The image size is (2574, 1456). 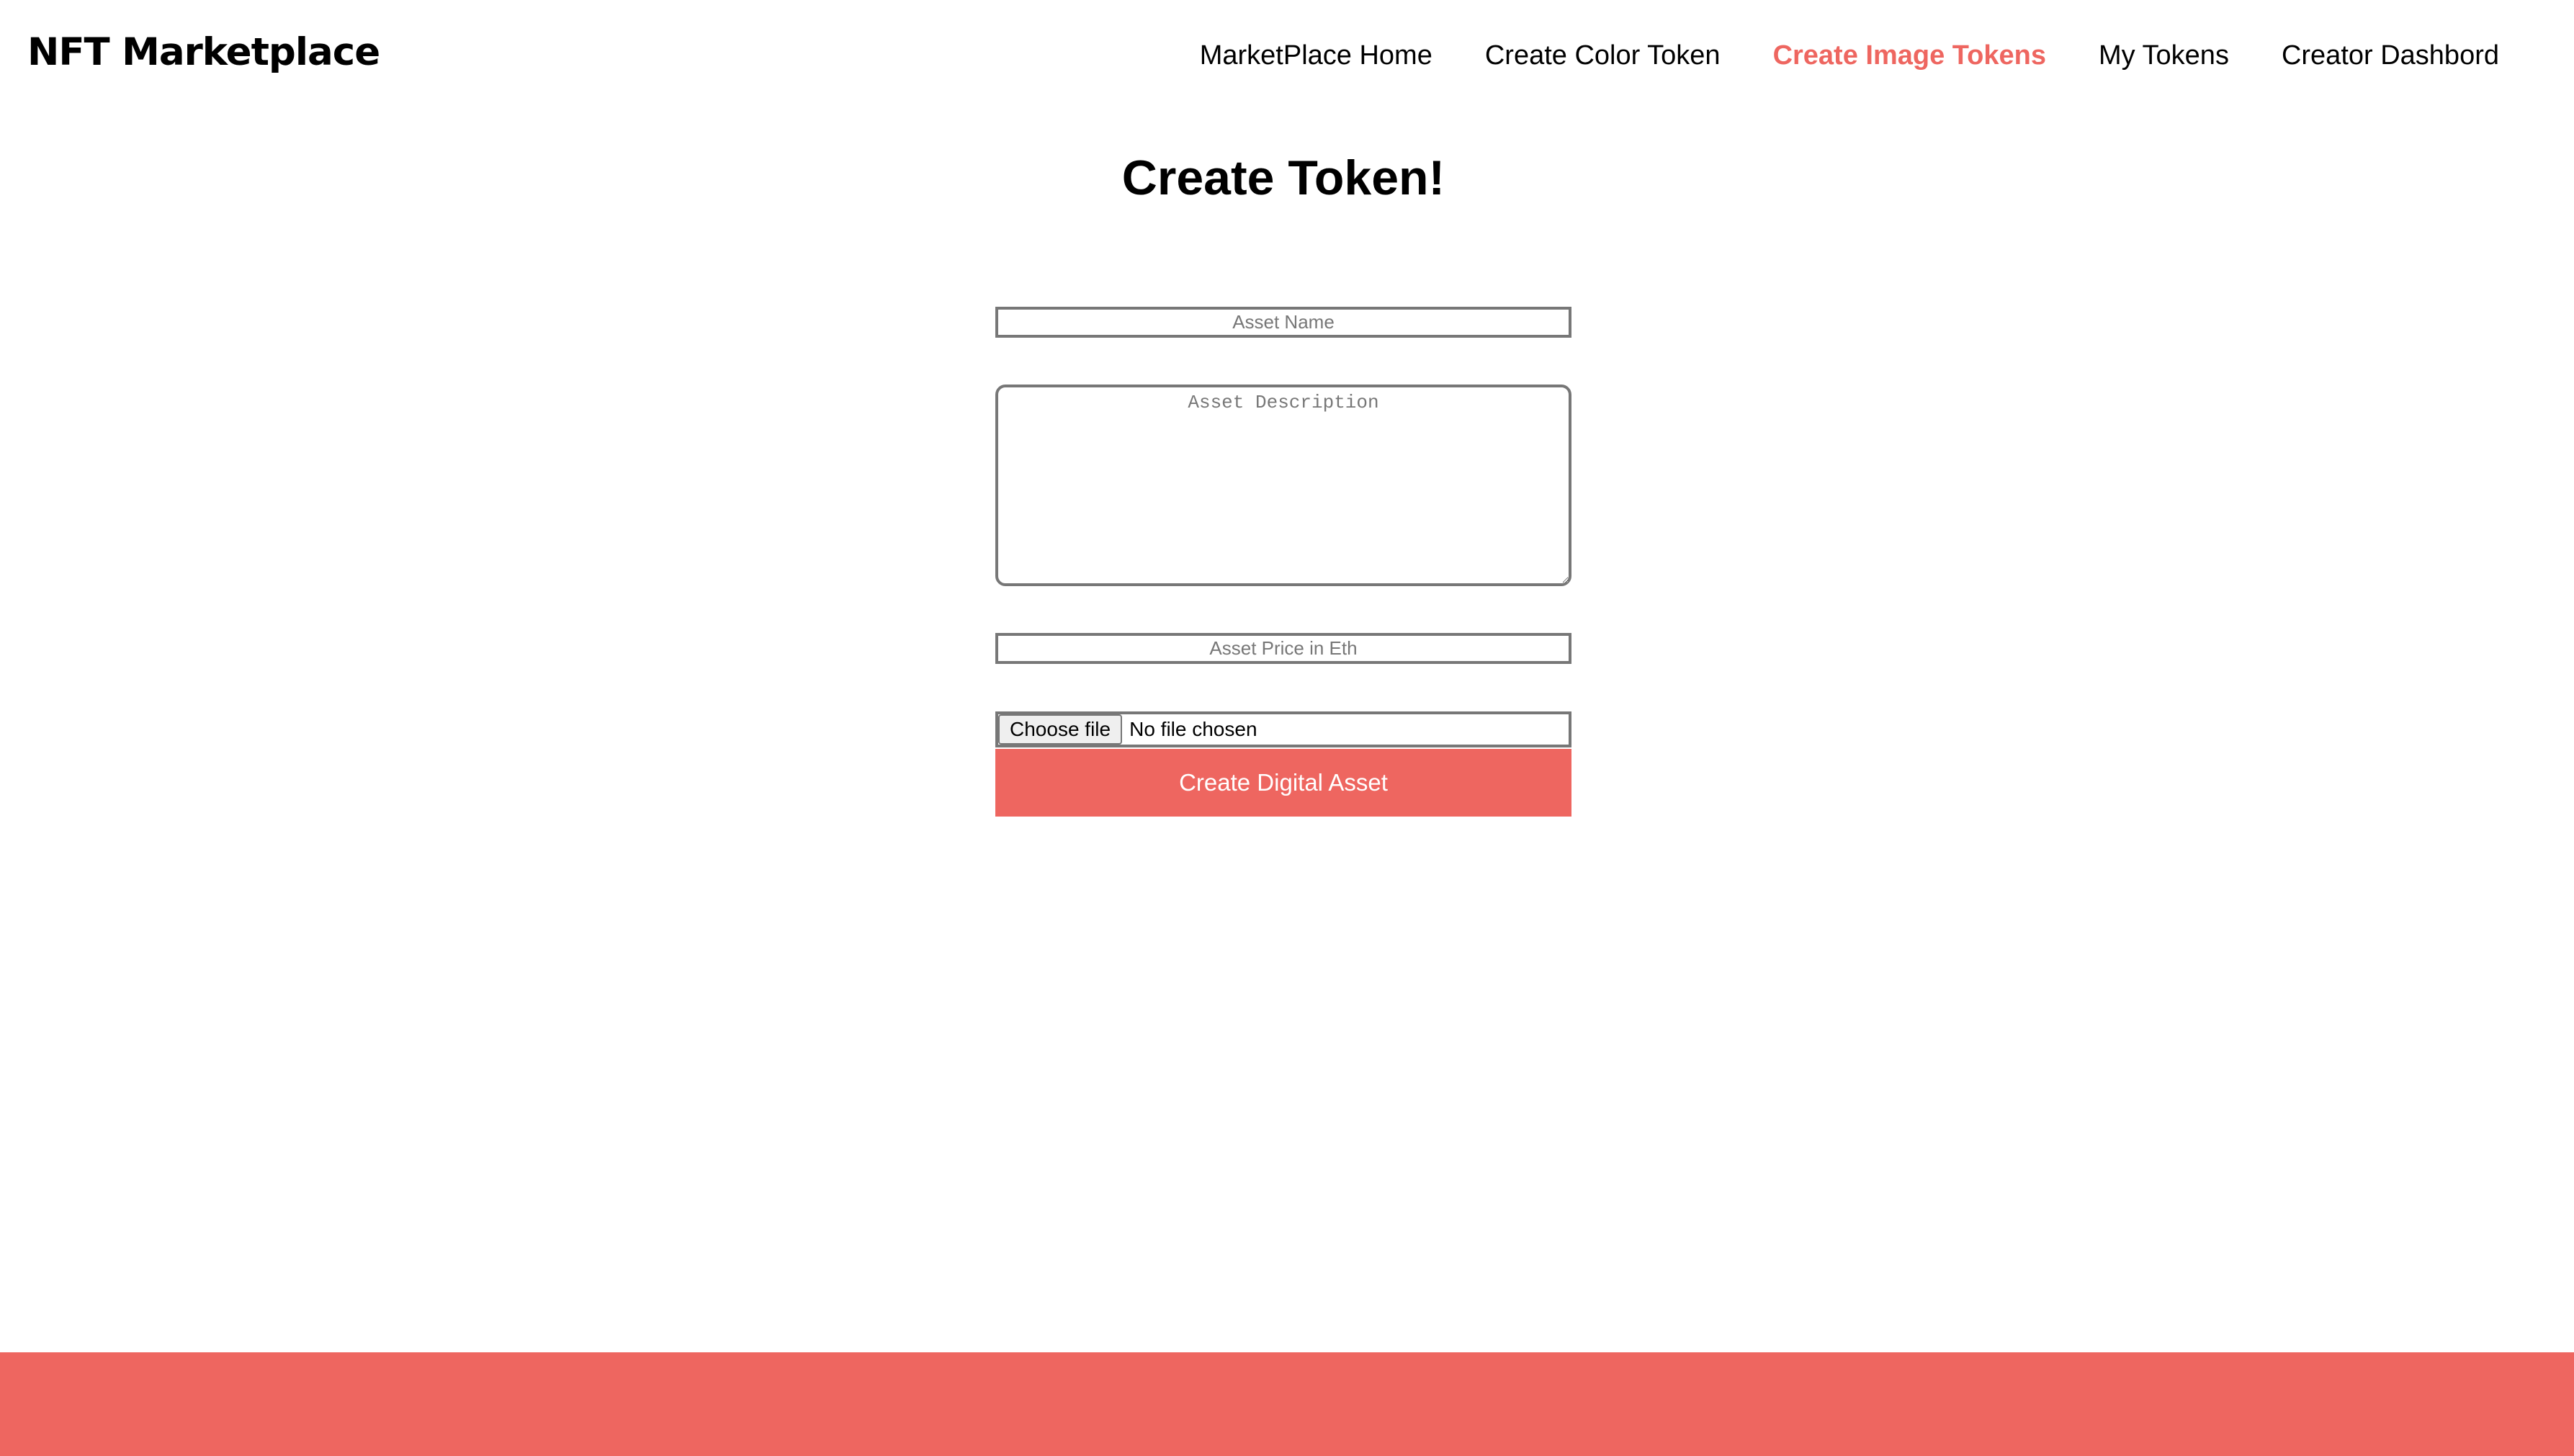 What do you see at coordinates (1283, 783) in the screenshot?
I see `create-digital-asset-button: Create Digital Asset` at bounding box center [1283, 783].